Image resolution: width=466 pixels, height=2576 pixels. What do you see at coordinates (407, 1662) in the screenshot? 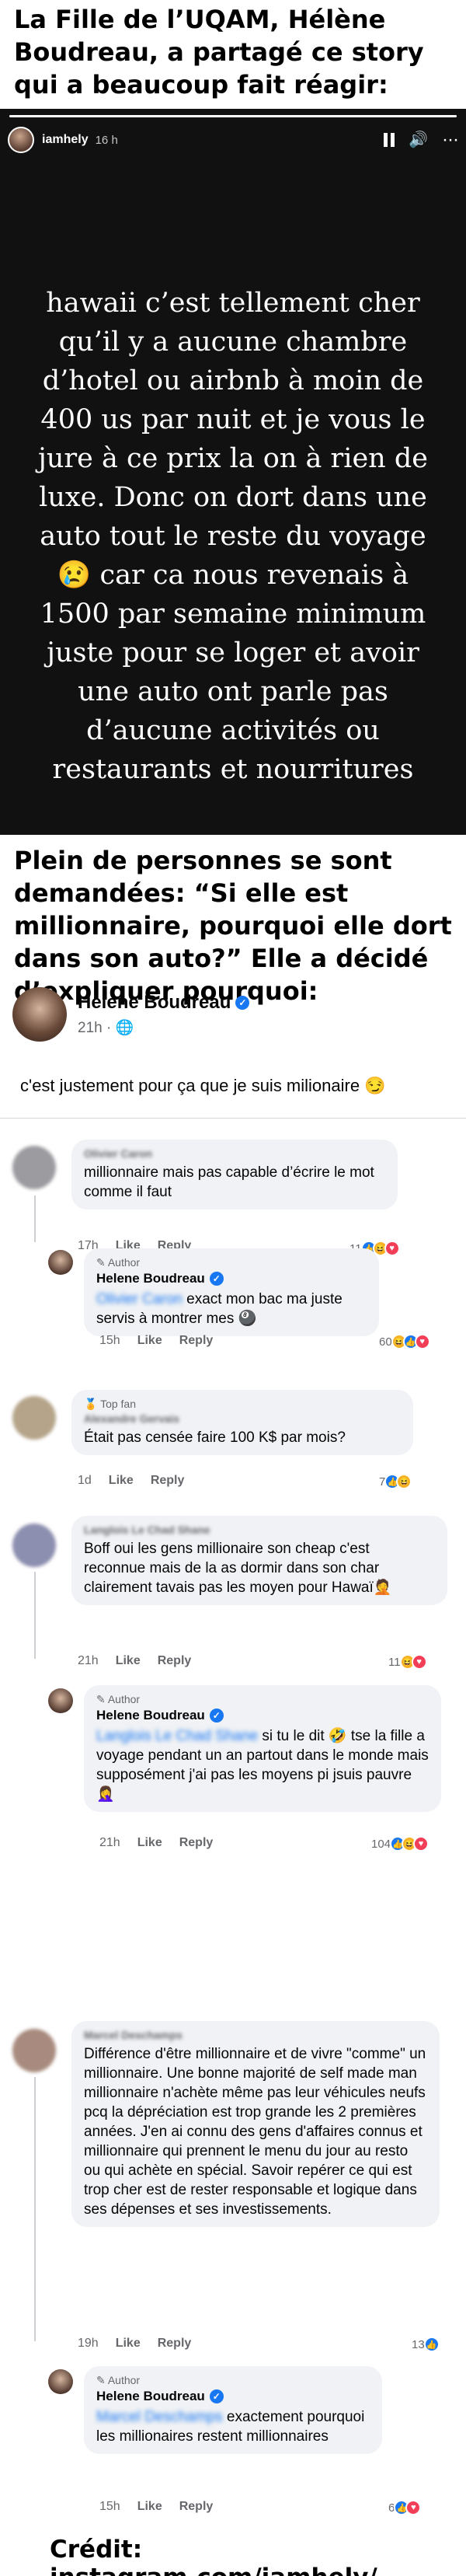
I see `reaction-summary: 11 😆 ♥` at bounding box center [407, 1662].